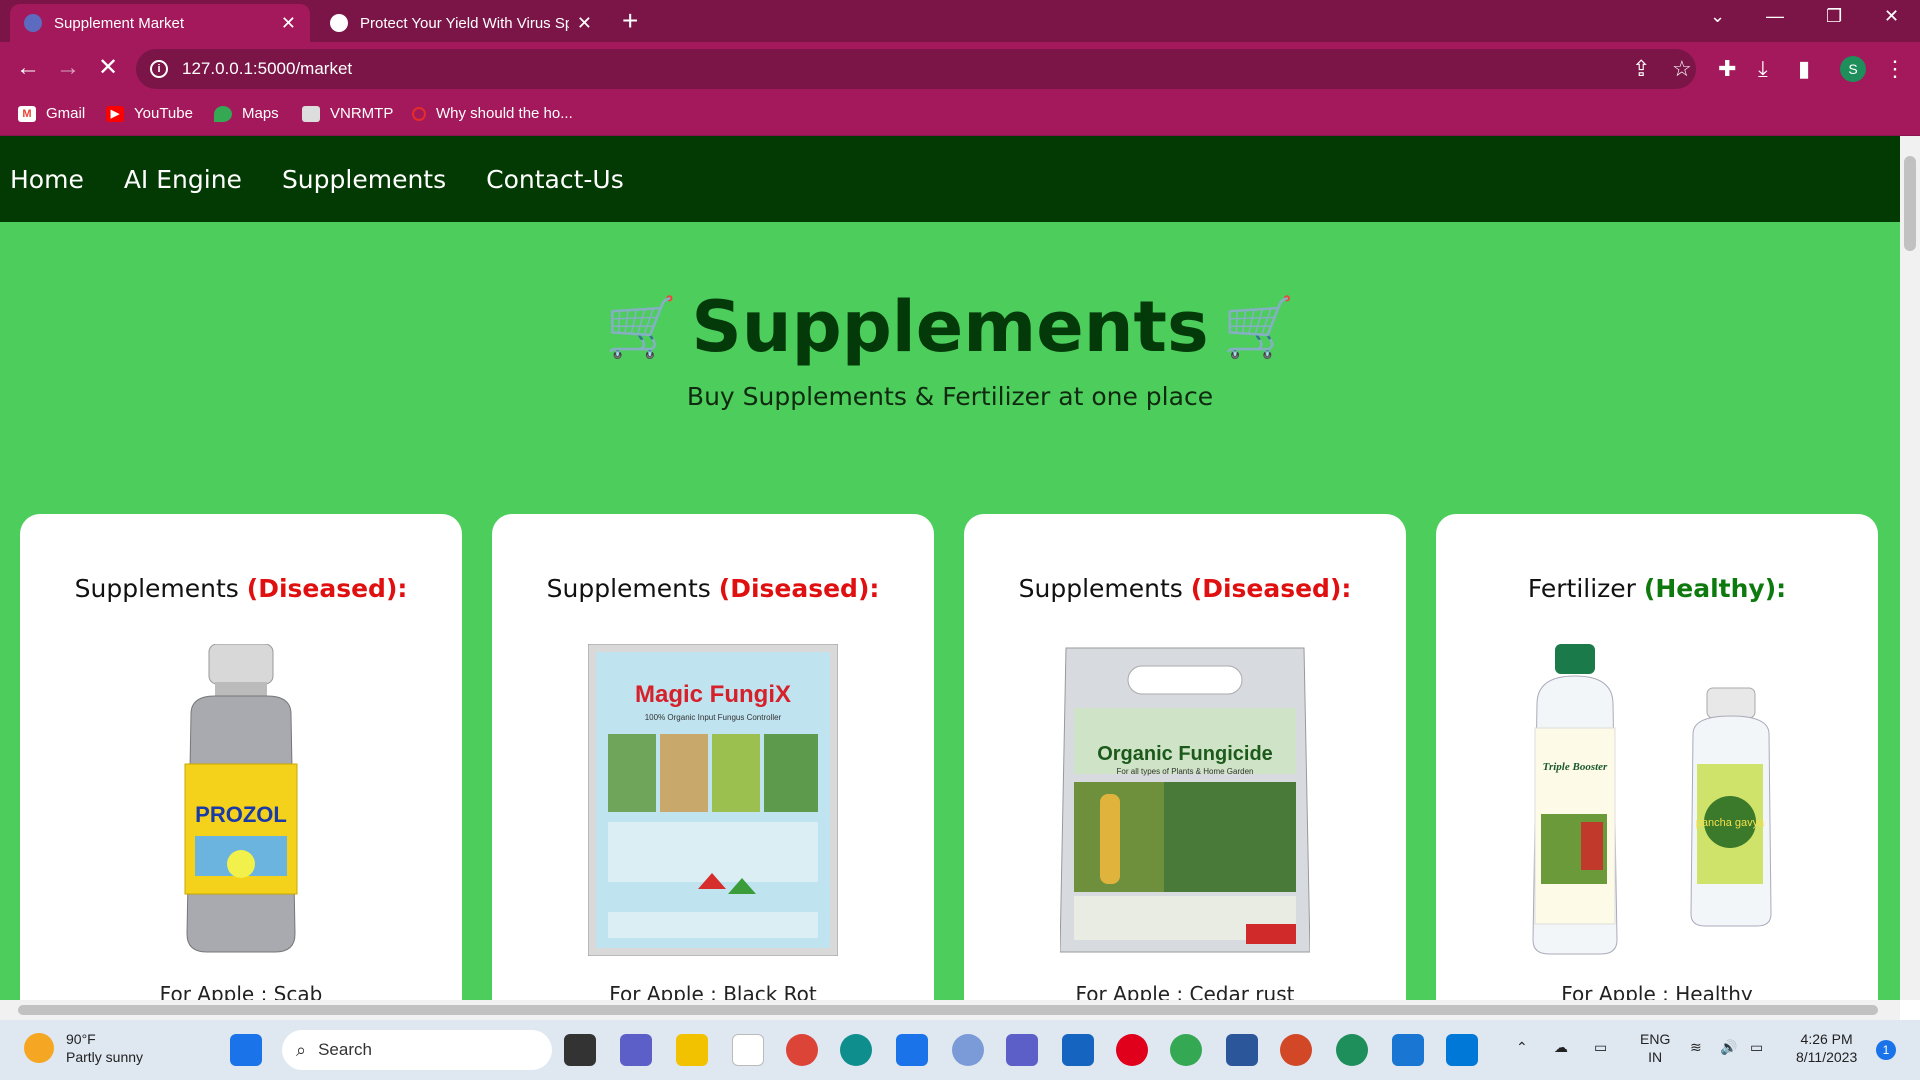  I want to click on bookmark-maps: Maps, so click(246, 113).